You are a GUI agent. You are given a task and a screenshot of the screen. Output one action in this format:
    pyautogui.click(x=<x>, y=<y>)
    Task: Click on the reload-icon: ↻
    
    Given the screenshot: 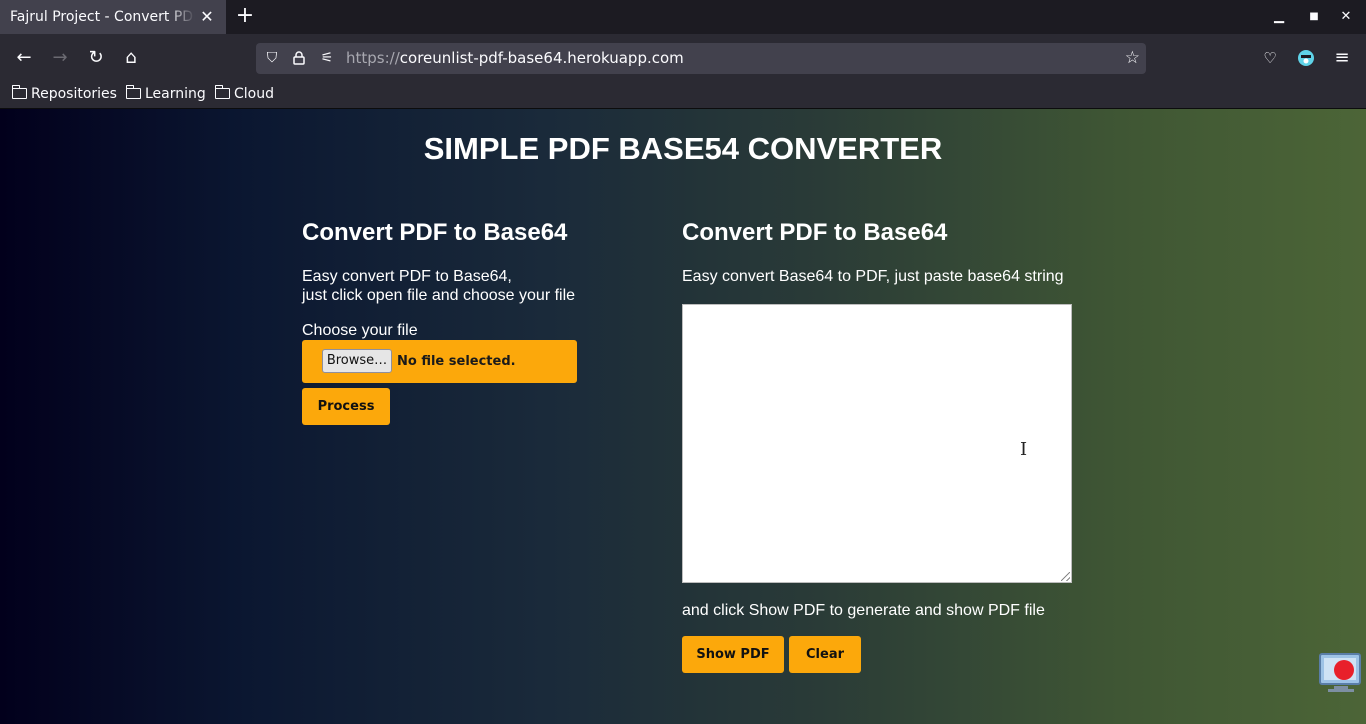 What is the action you would take?
    pyautogui.click(x=96, y=58)
    